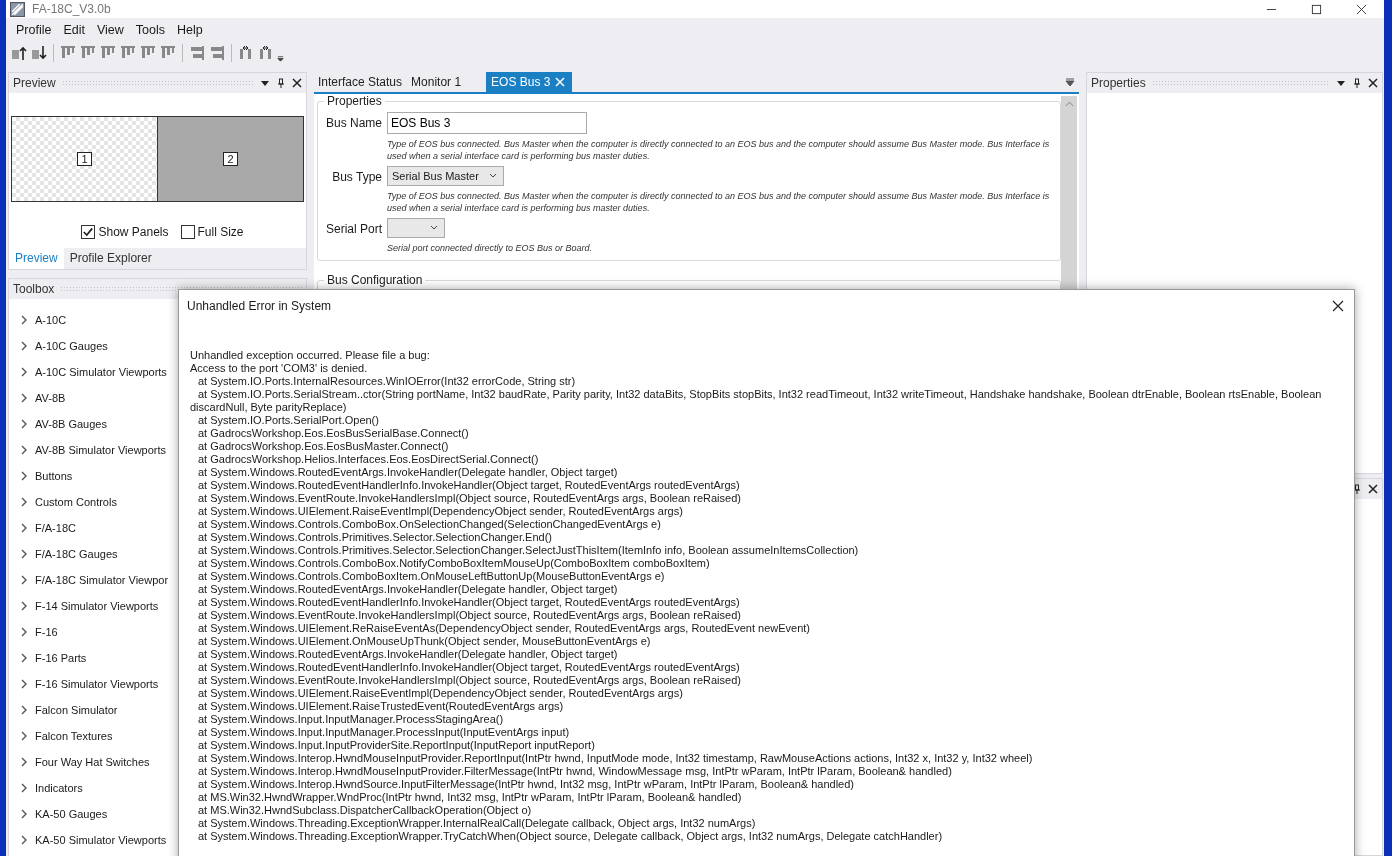 This screenshot has height=856, width=1392. I want to click on menu-item: Profile, so click(34, 30).